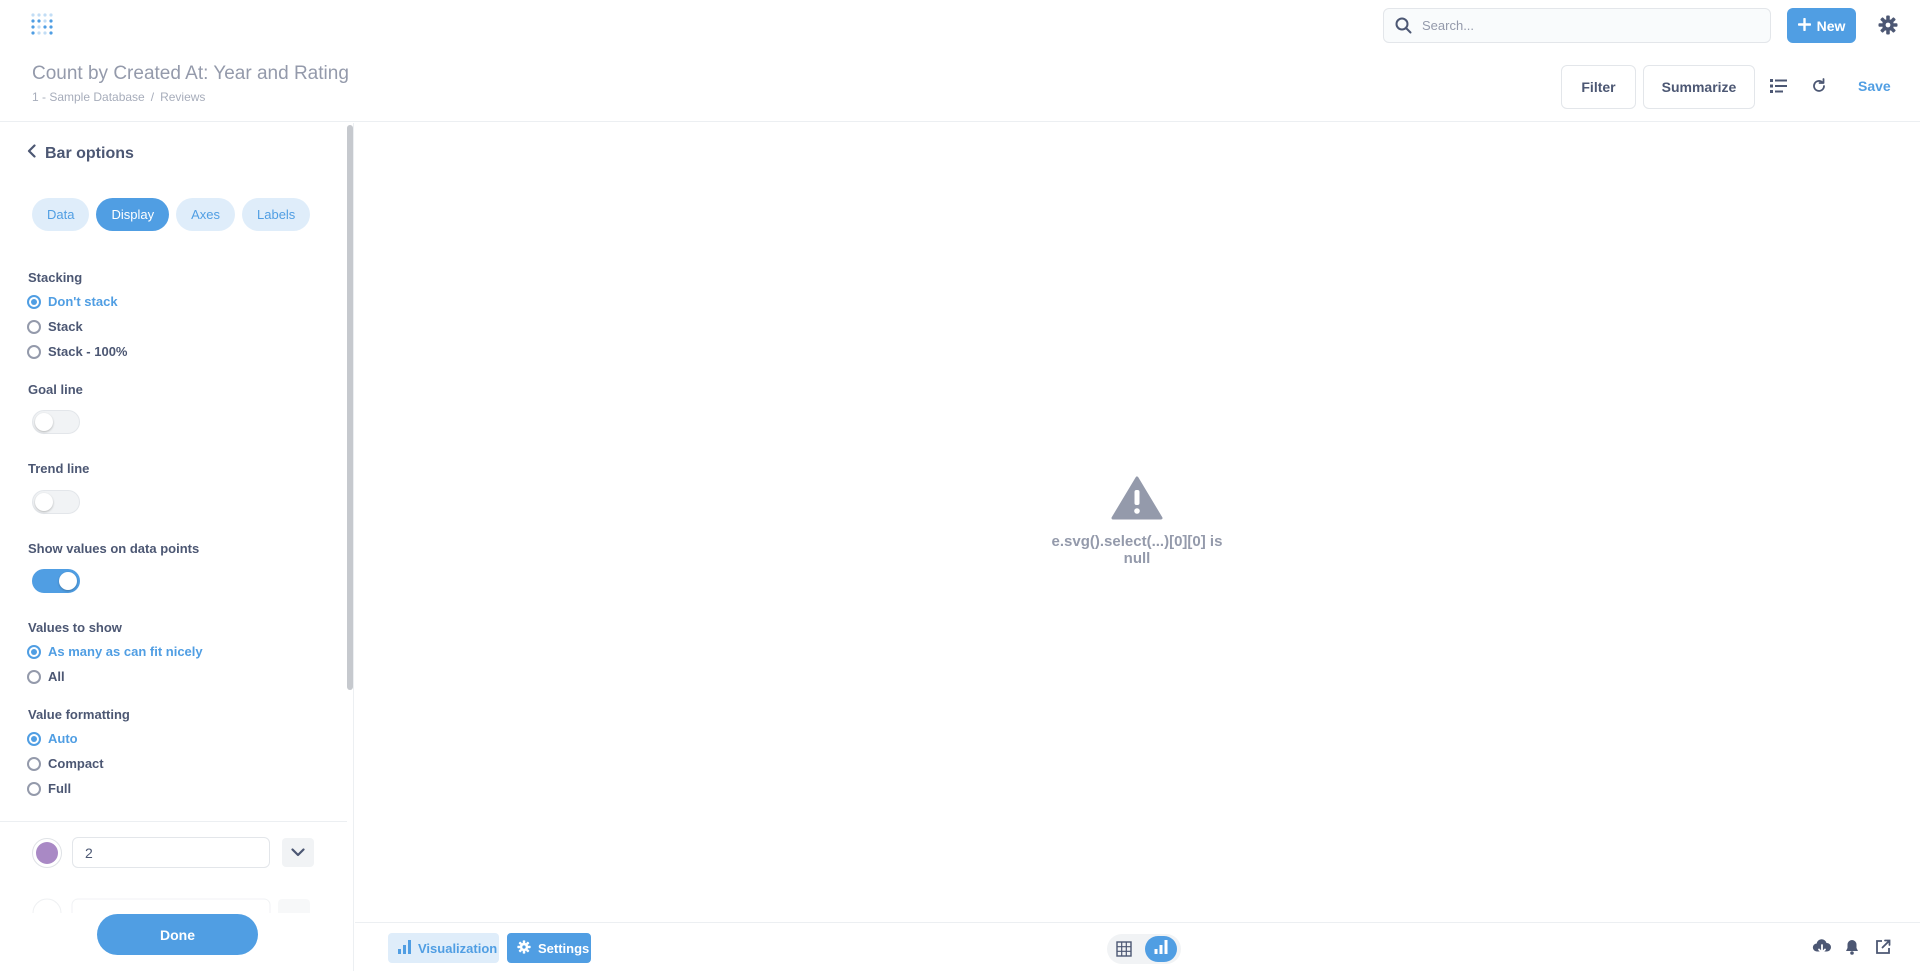 The width and height of the screenshot is (1920, 971). I want to click on view-footer: Visualization Settings, so click(1137, 946).